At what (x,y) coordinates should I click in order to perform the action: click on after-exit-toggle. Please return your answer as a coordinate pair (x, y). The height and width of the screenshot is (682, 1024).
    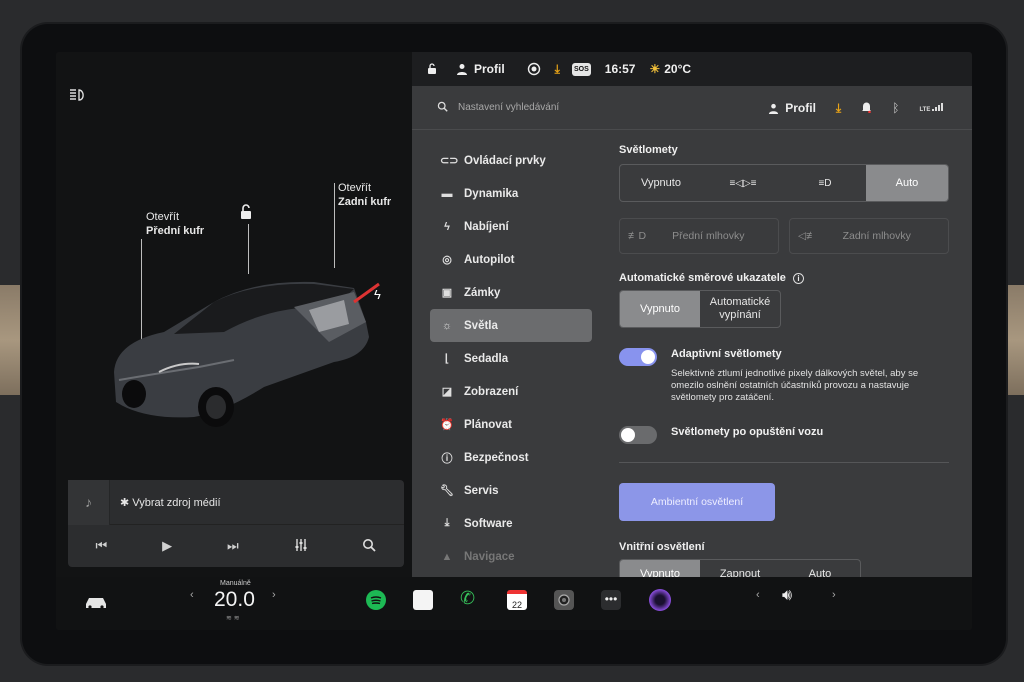
    Looking at the image, I should click on (638, 435).